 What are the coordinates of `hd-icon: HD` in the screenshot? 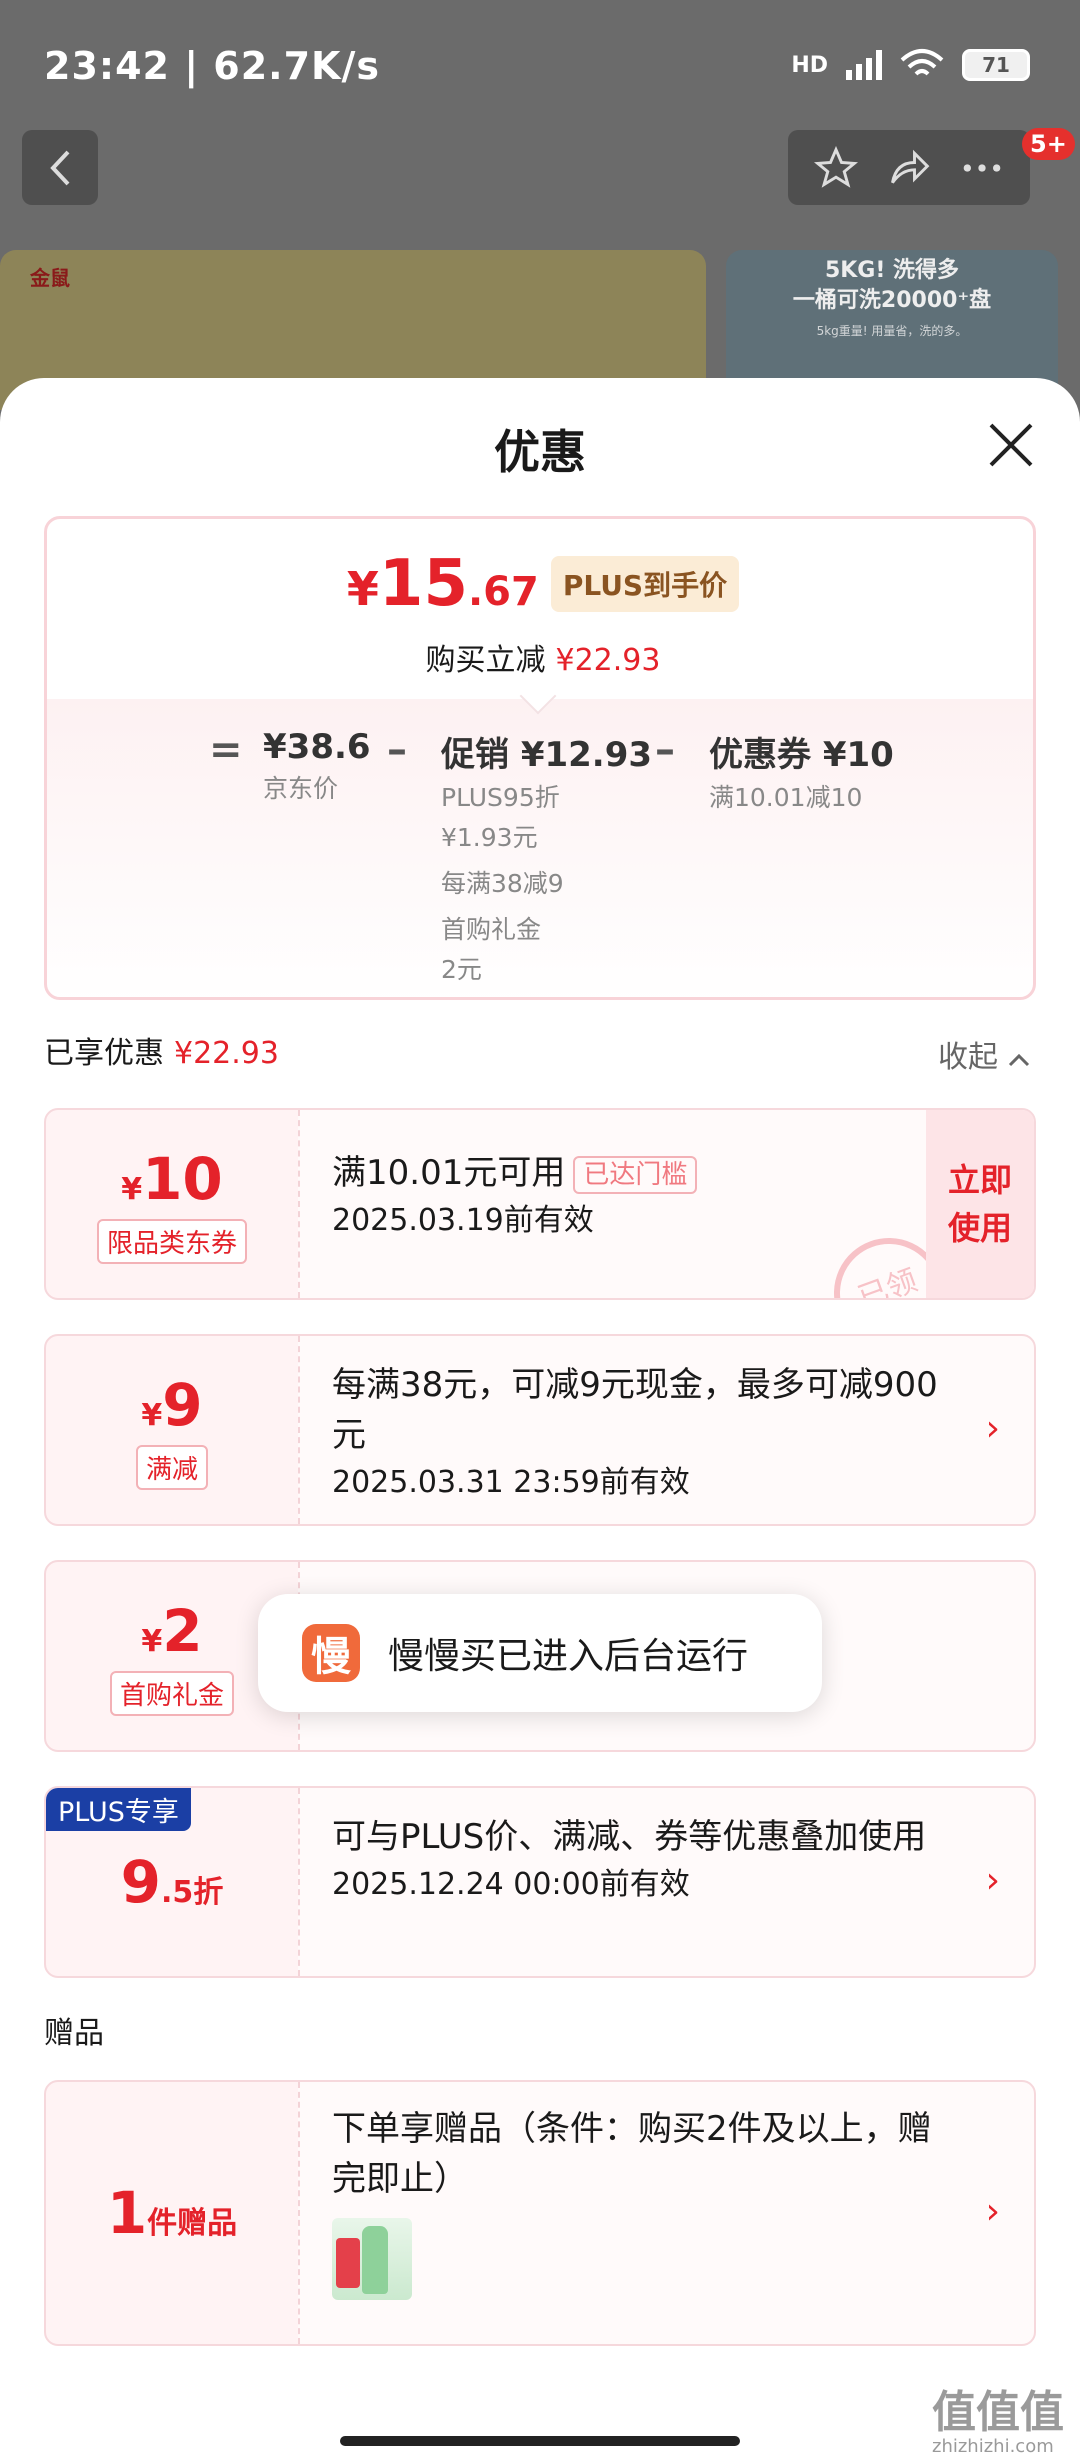 It's located at (809, 65).